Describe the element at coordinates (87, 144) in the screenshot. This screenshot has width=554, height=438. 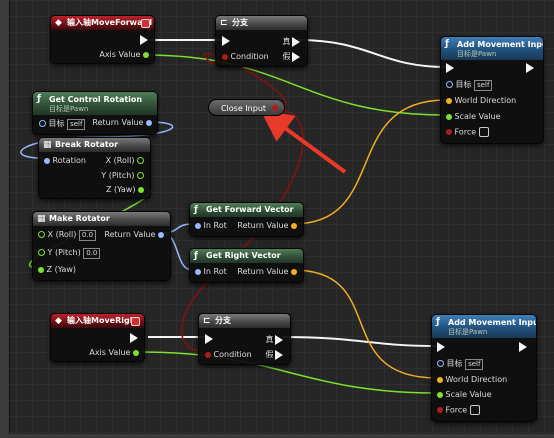
I see `node-title: Break Rotator` at that location.